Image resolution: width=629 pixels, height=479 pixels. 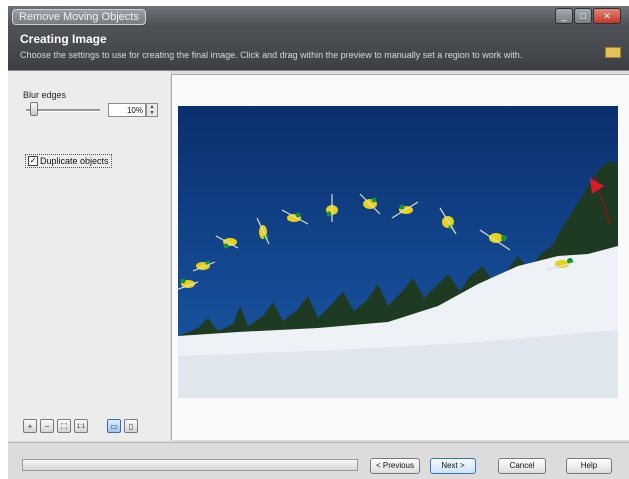 I want to click on blur-edges-stepper: ▲ ▼, so click(x=152, y=110).